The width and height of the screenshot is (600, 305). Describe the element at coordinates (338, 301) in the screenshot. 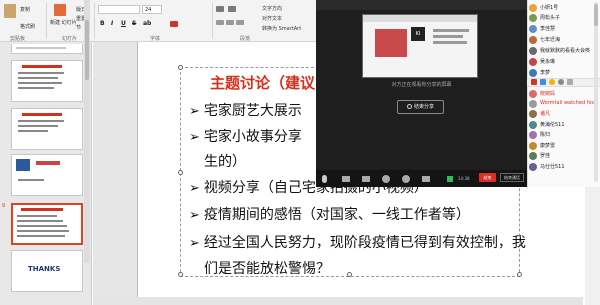

I see `horizontal-scrollbar` at that location.